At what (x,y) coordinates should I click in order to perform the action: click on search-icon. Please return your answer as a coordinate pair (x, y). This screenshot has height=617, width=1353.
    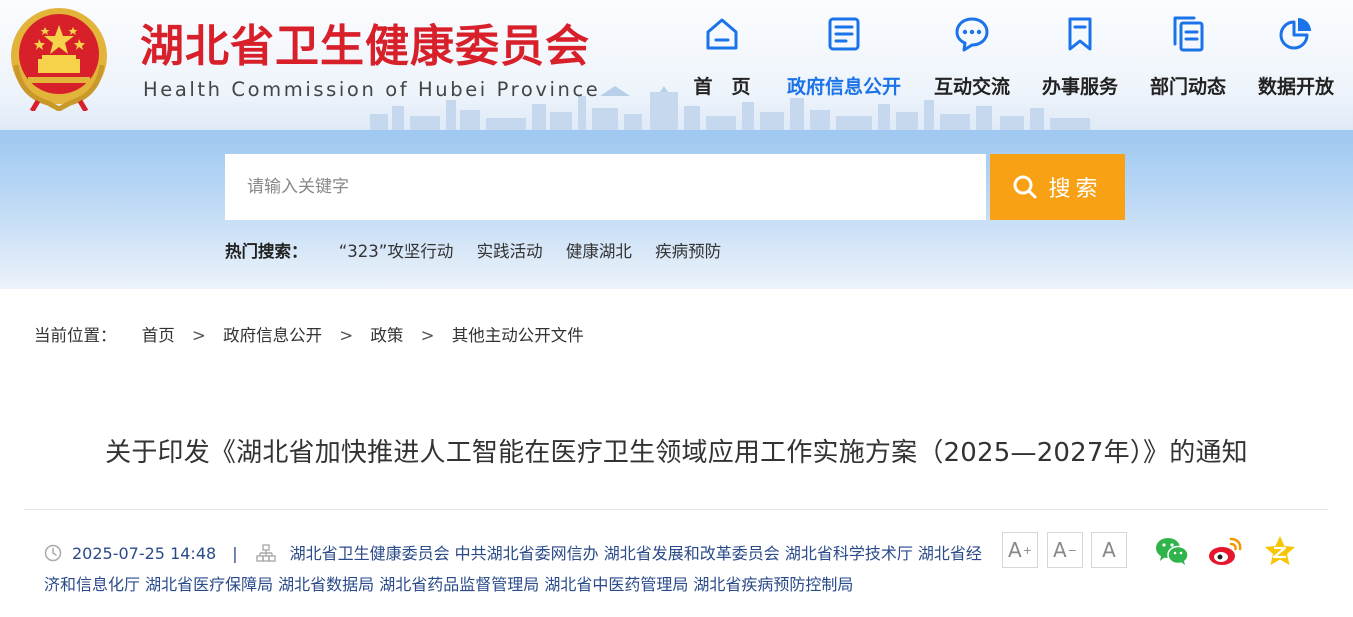
    Looking at the image, I should click on (1025, 187).